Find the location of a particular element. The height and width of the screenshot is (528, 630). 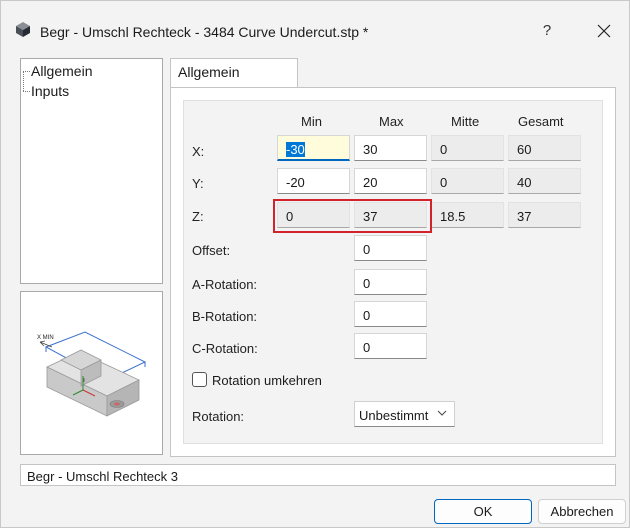

z-gesamt-value: 37 is located at coordinates (544, 215).